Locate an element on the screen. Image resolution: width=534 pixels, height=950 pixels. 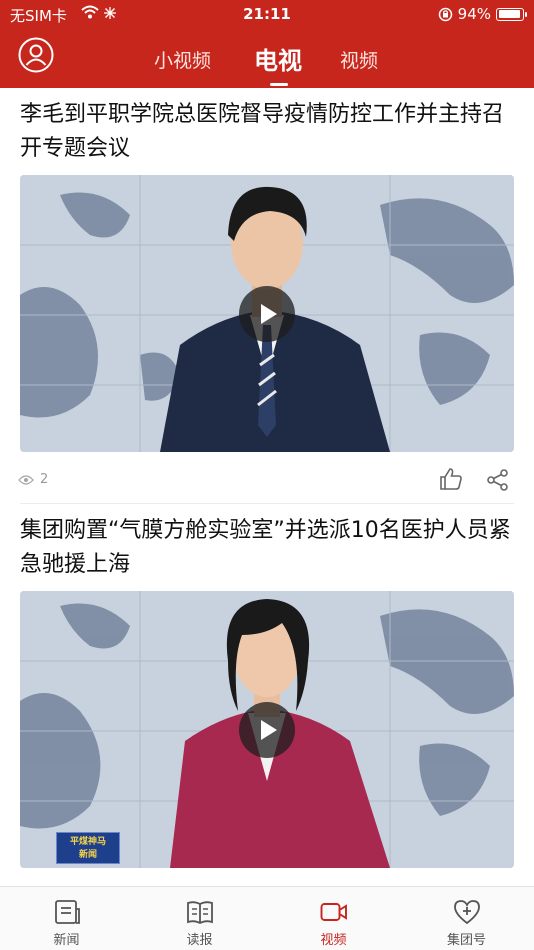
battery-indicator: 94% is located at coordinates (482, 14).